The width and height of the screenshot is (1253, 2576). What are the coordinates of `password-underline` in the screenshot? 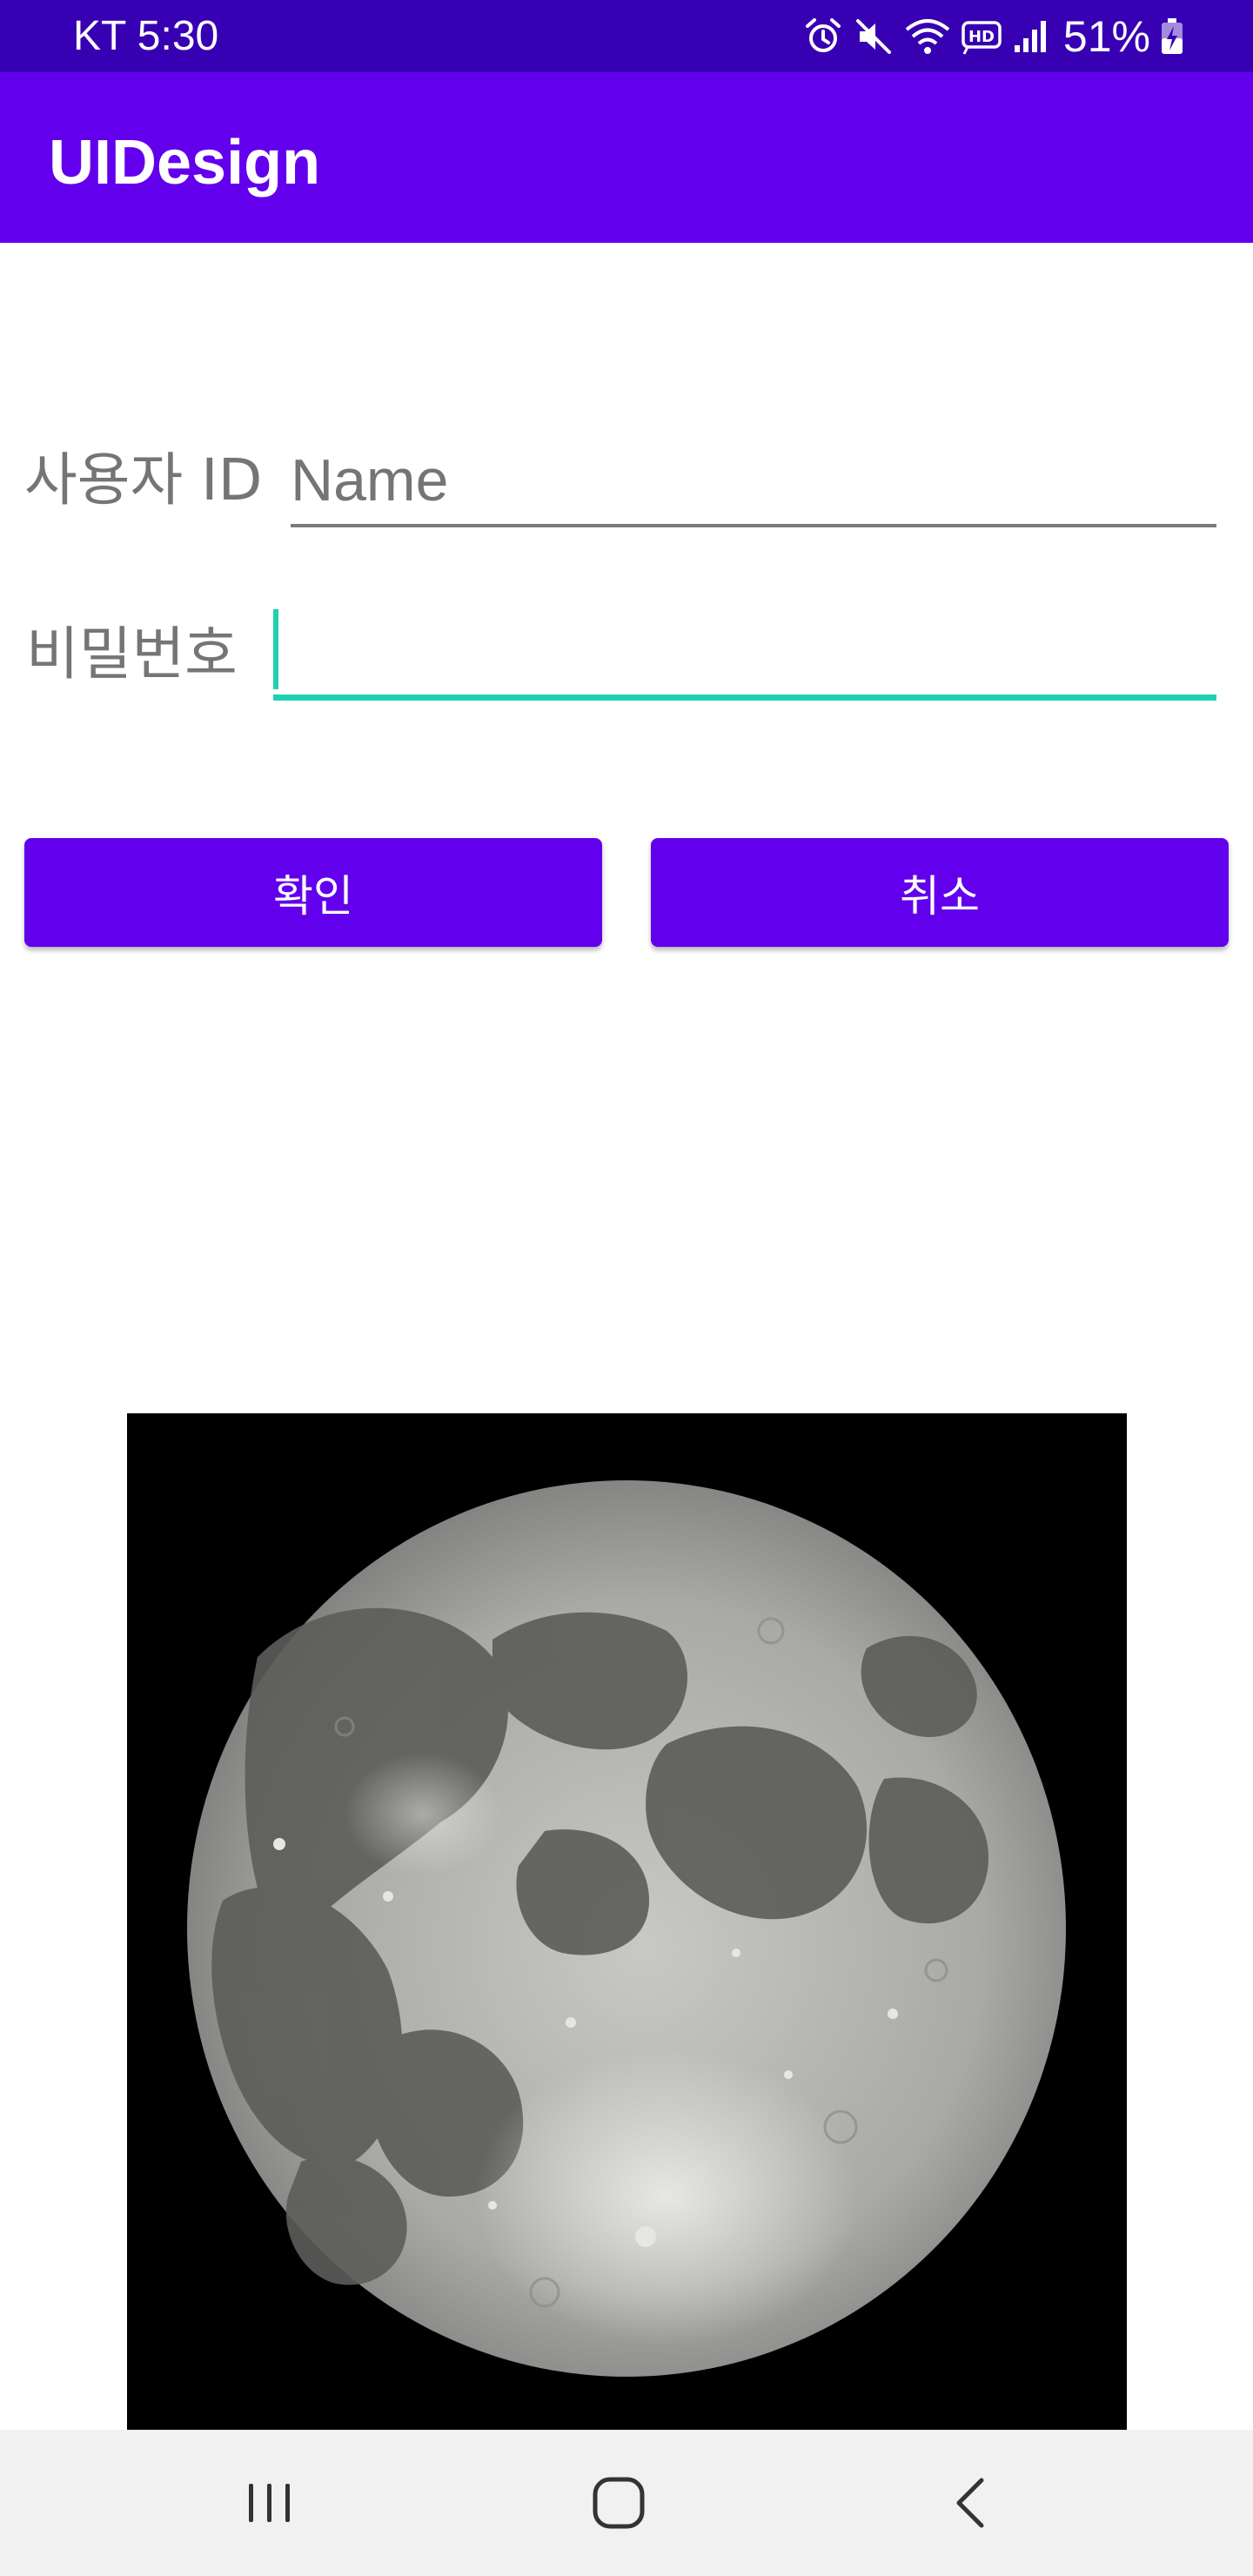 It's located at (744, 697).